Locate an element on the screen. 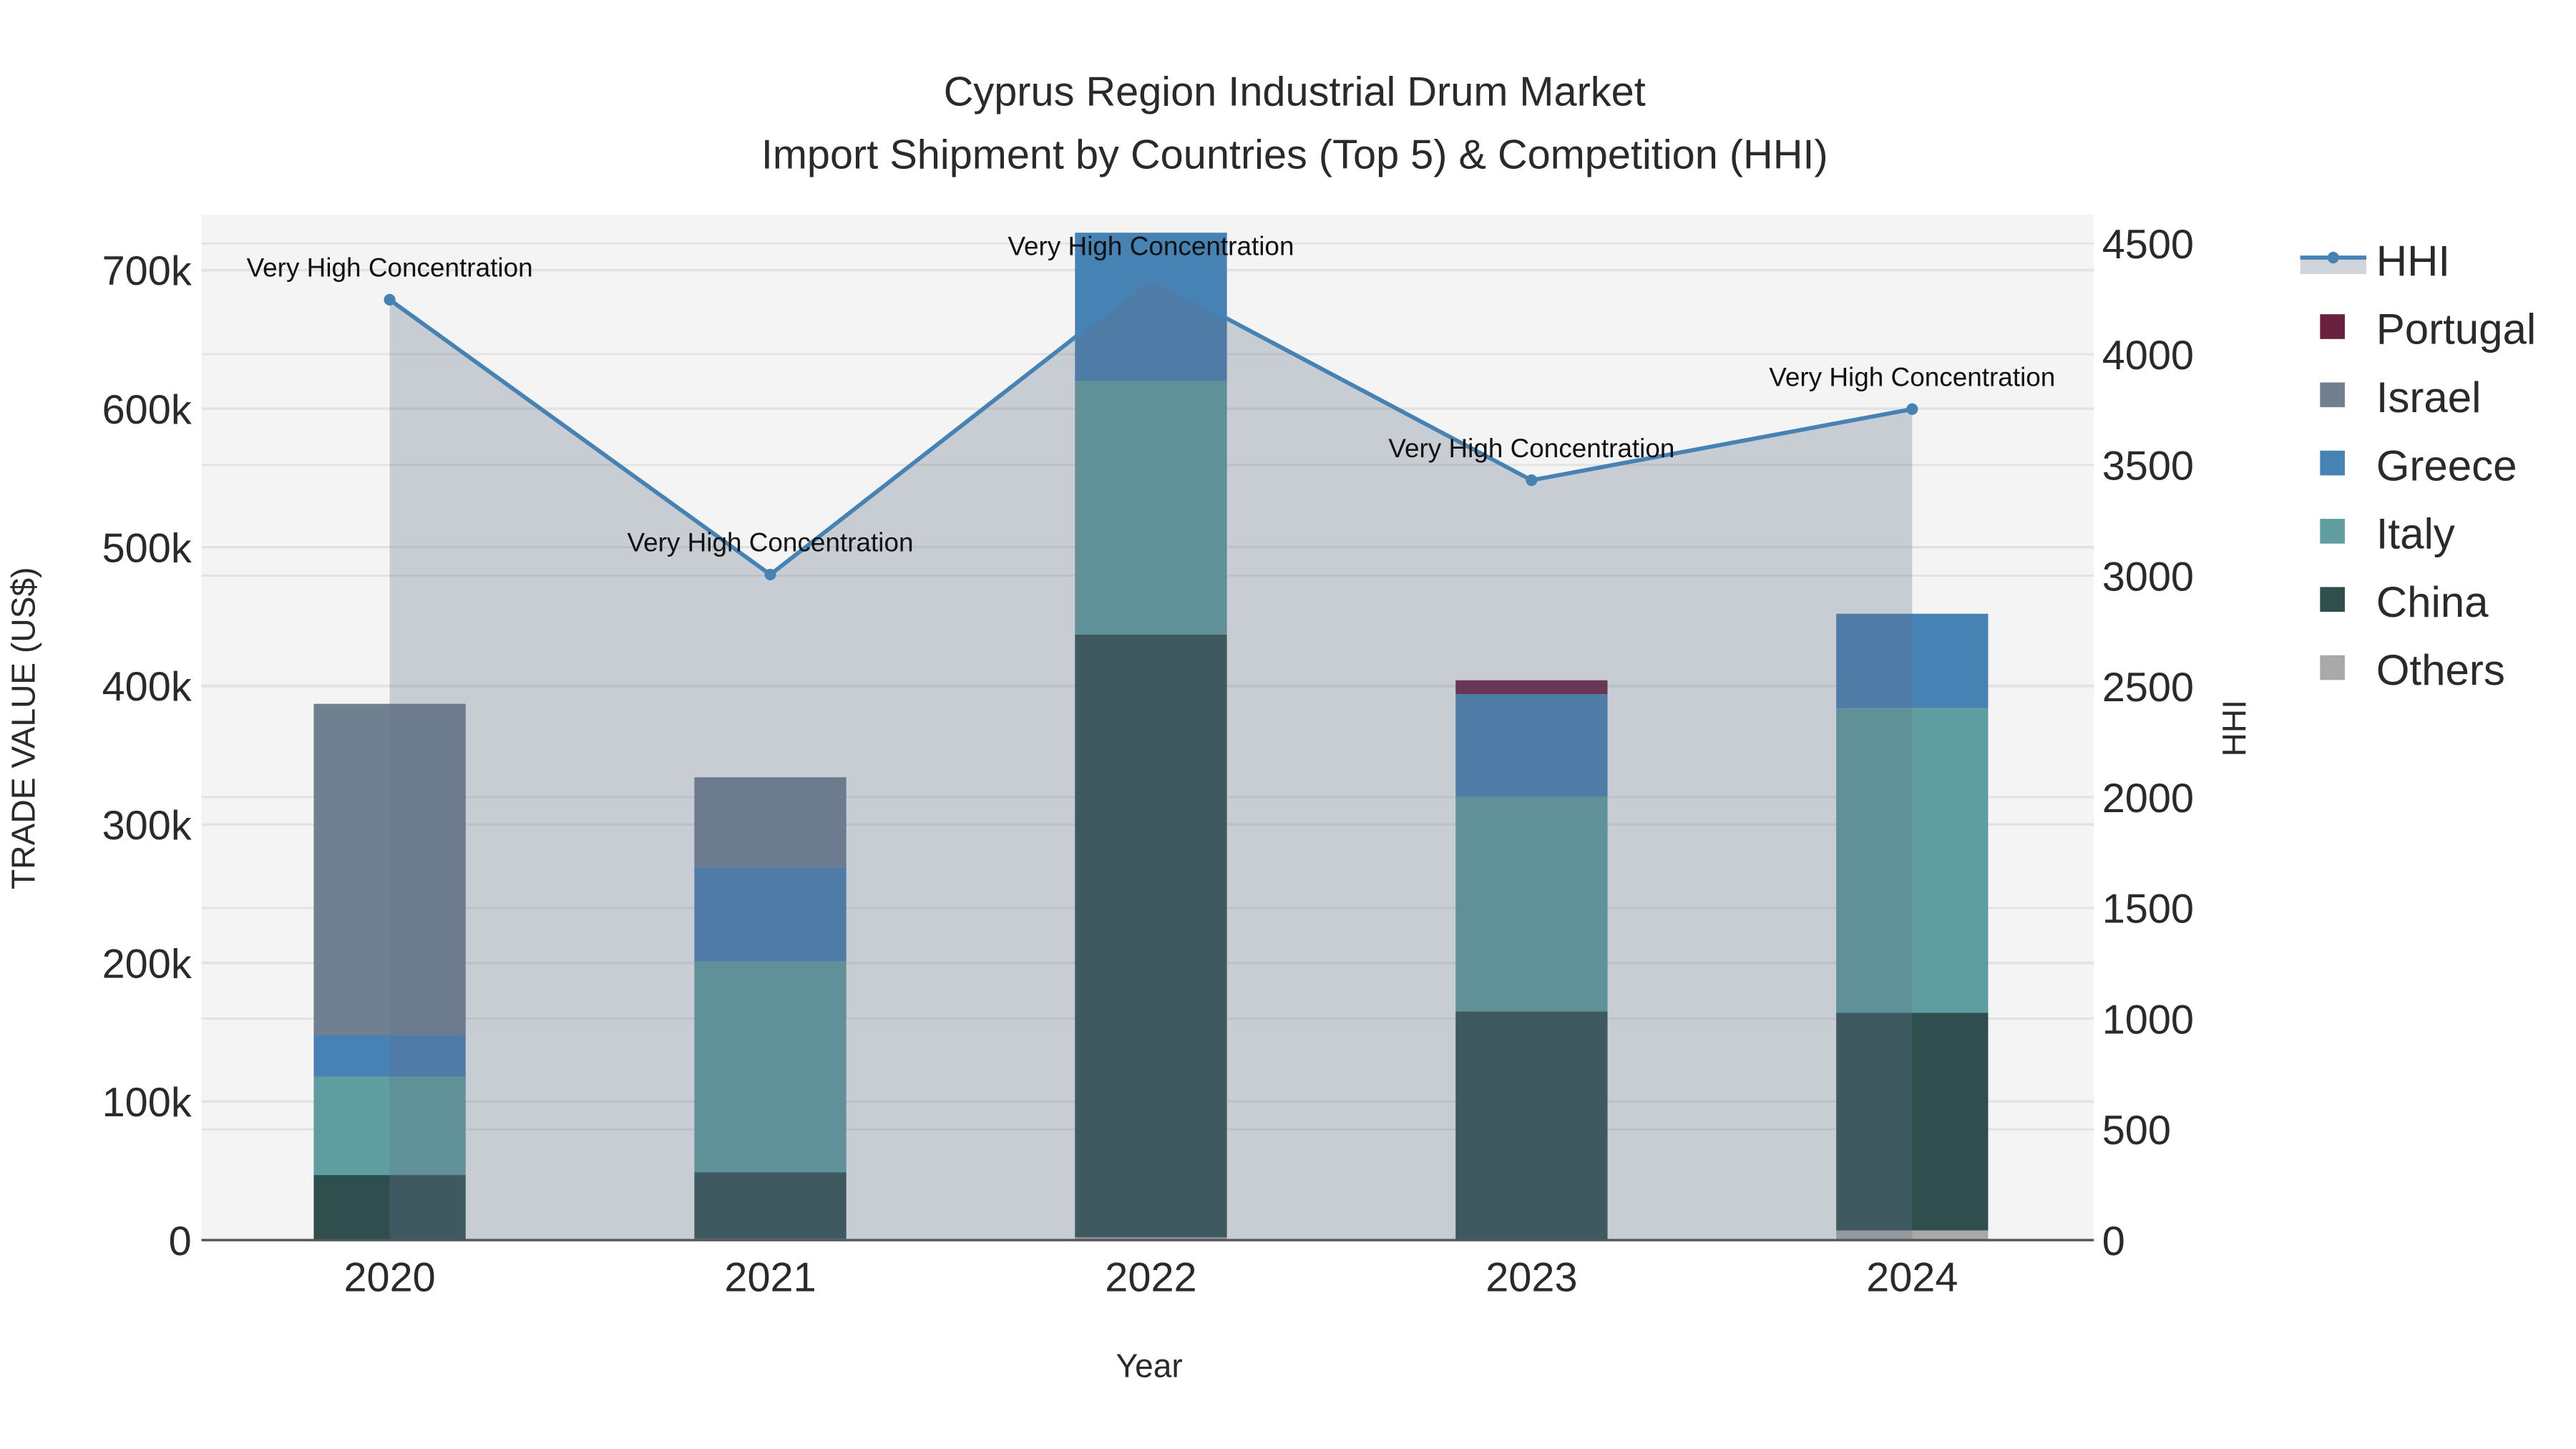 Image resolution: width=2576 pixels, height=1449 pixels. legend-label-china: China is located at coordinates (2432, 602).